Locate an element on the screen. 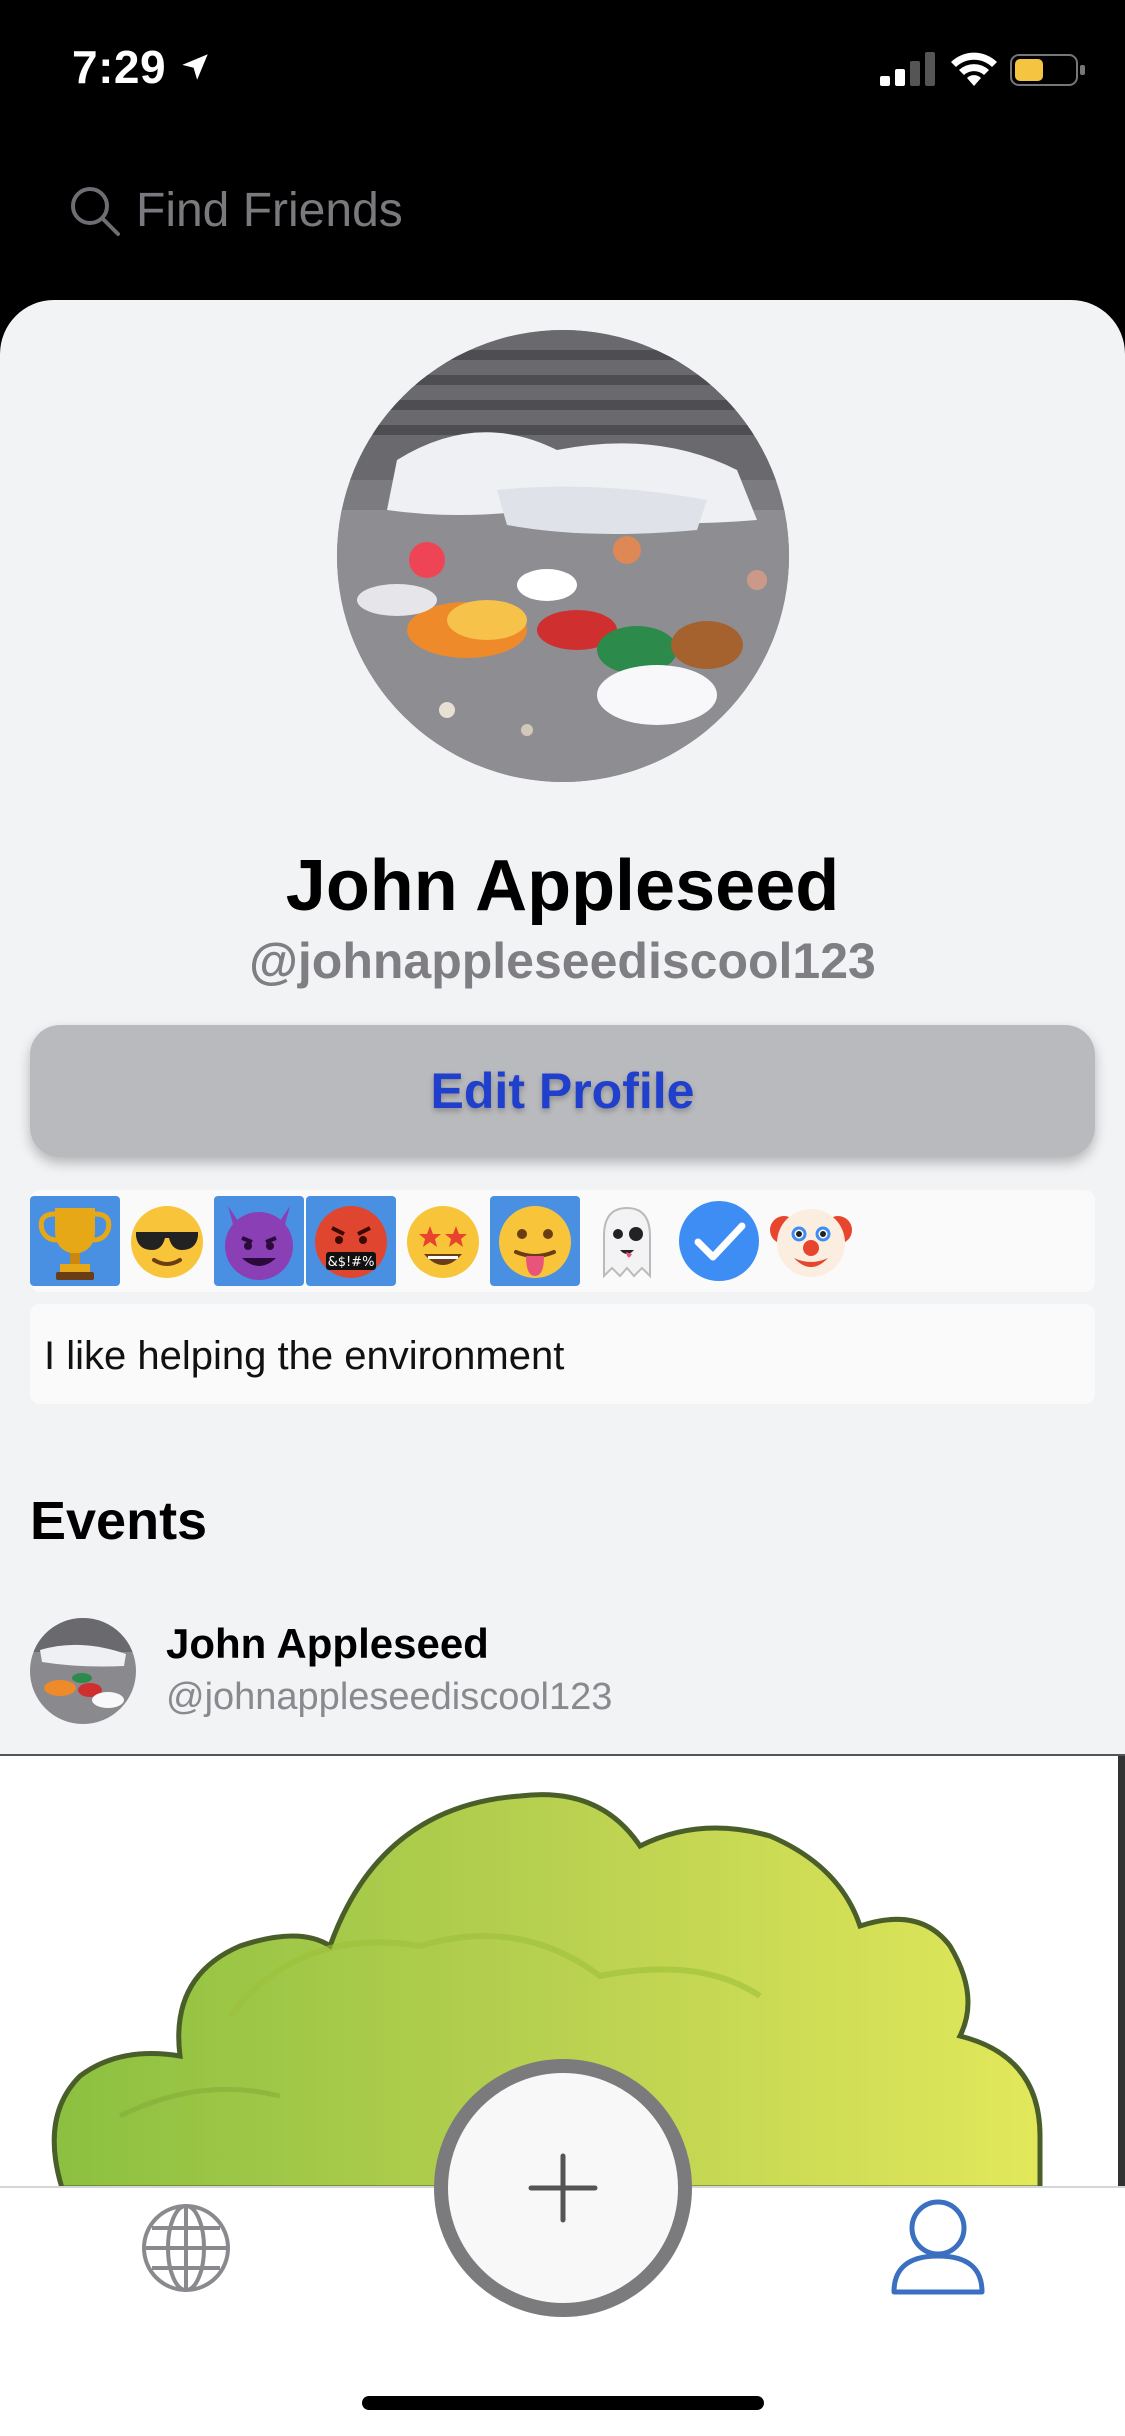 The height and width of the screenshot is (2436, 1125). tongue-face-icon is located at coordinates (535, 1241).